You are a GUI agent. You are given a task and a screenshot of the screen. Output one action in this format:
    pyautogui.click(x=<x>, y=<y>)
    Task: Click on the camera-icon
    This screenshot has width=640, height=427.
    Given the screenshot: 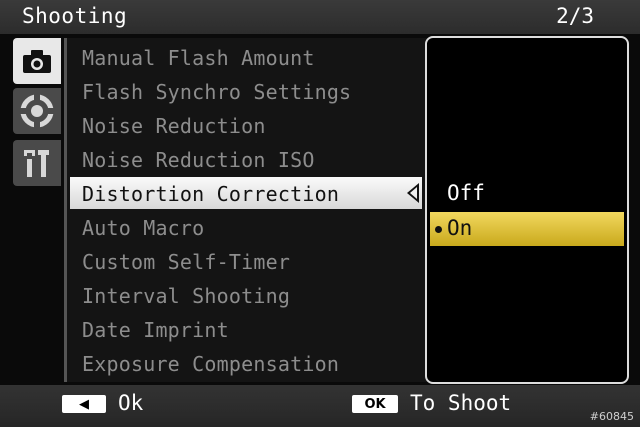 What is the action you would take?
    pyautogui.click(x=37, y=61)
    